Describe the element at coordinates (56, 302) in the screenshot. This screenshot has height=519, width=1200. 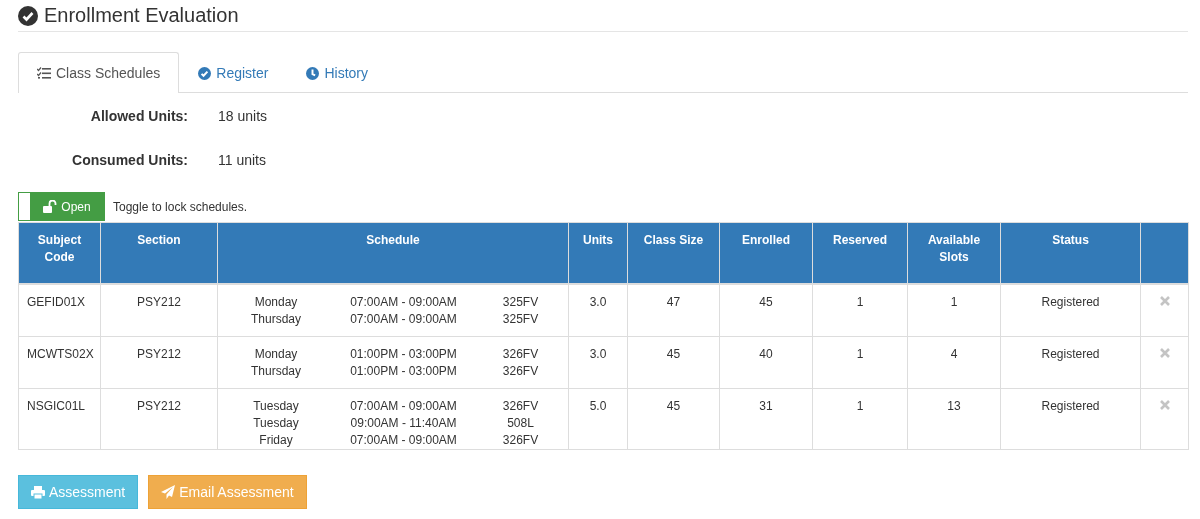
I see `table-cell: GEFID01X` at that location.